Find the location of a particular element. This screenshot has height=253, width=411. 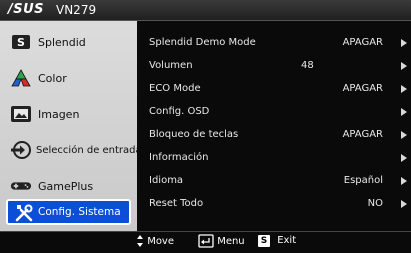

image-icon is located at coordinates (21, 114).